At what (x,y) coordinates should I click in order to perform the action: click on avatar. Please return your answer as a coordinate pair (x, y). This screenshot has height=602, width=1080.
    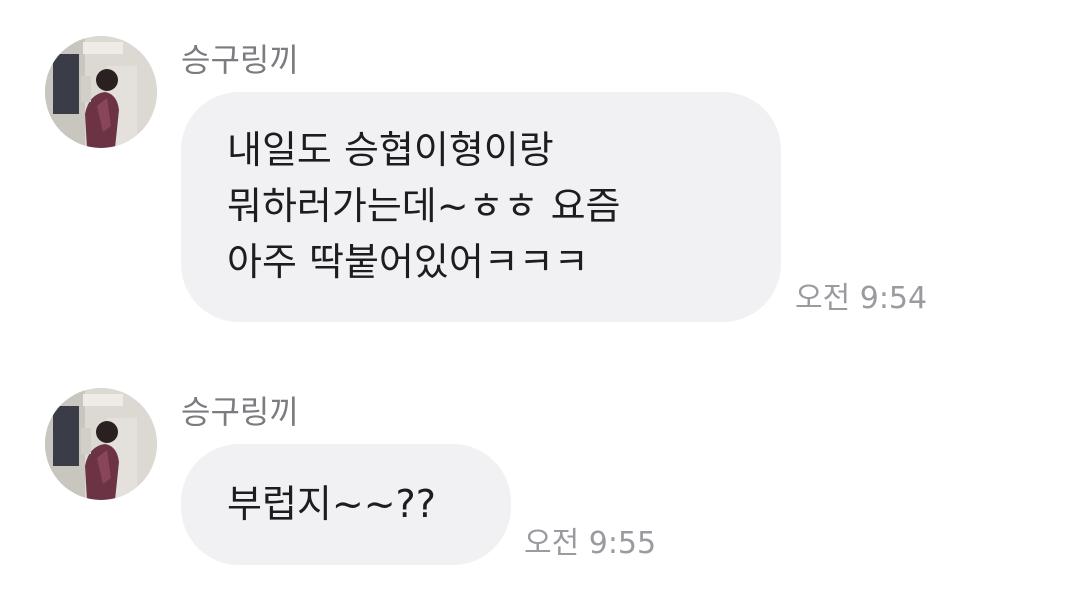
    Looking at the image, I should click on (101, 444).